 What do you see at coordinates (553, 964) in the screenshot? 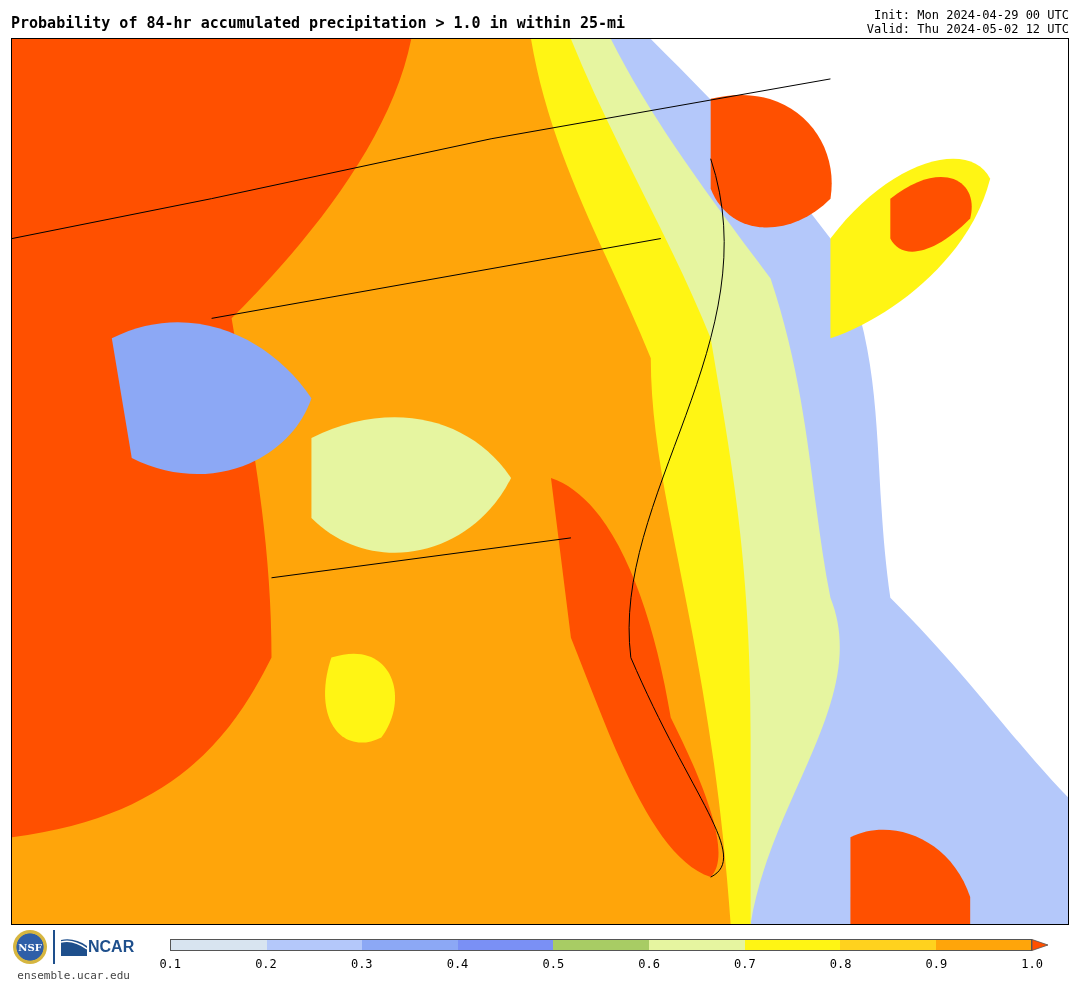
I see `tick-label: 0.5` at bounding box center [553, 964].